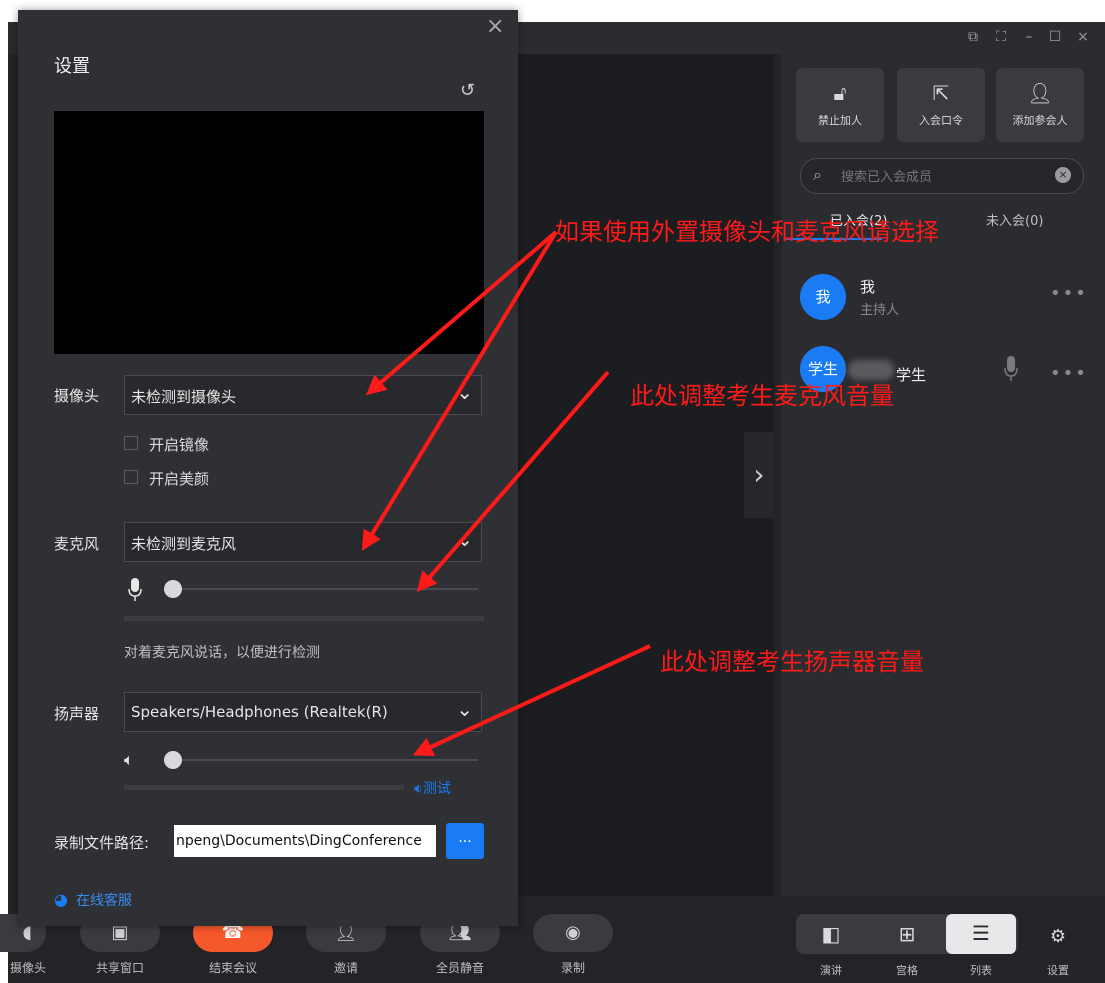 The image size is (1105, 983). What do you see at coordinates (747, 232) in the screenshot?
I see `annotation-label: 如果使用外置摄像头和麦克风请选择` at bounding box center [747, 232].